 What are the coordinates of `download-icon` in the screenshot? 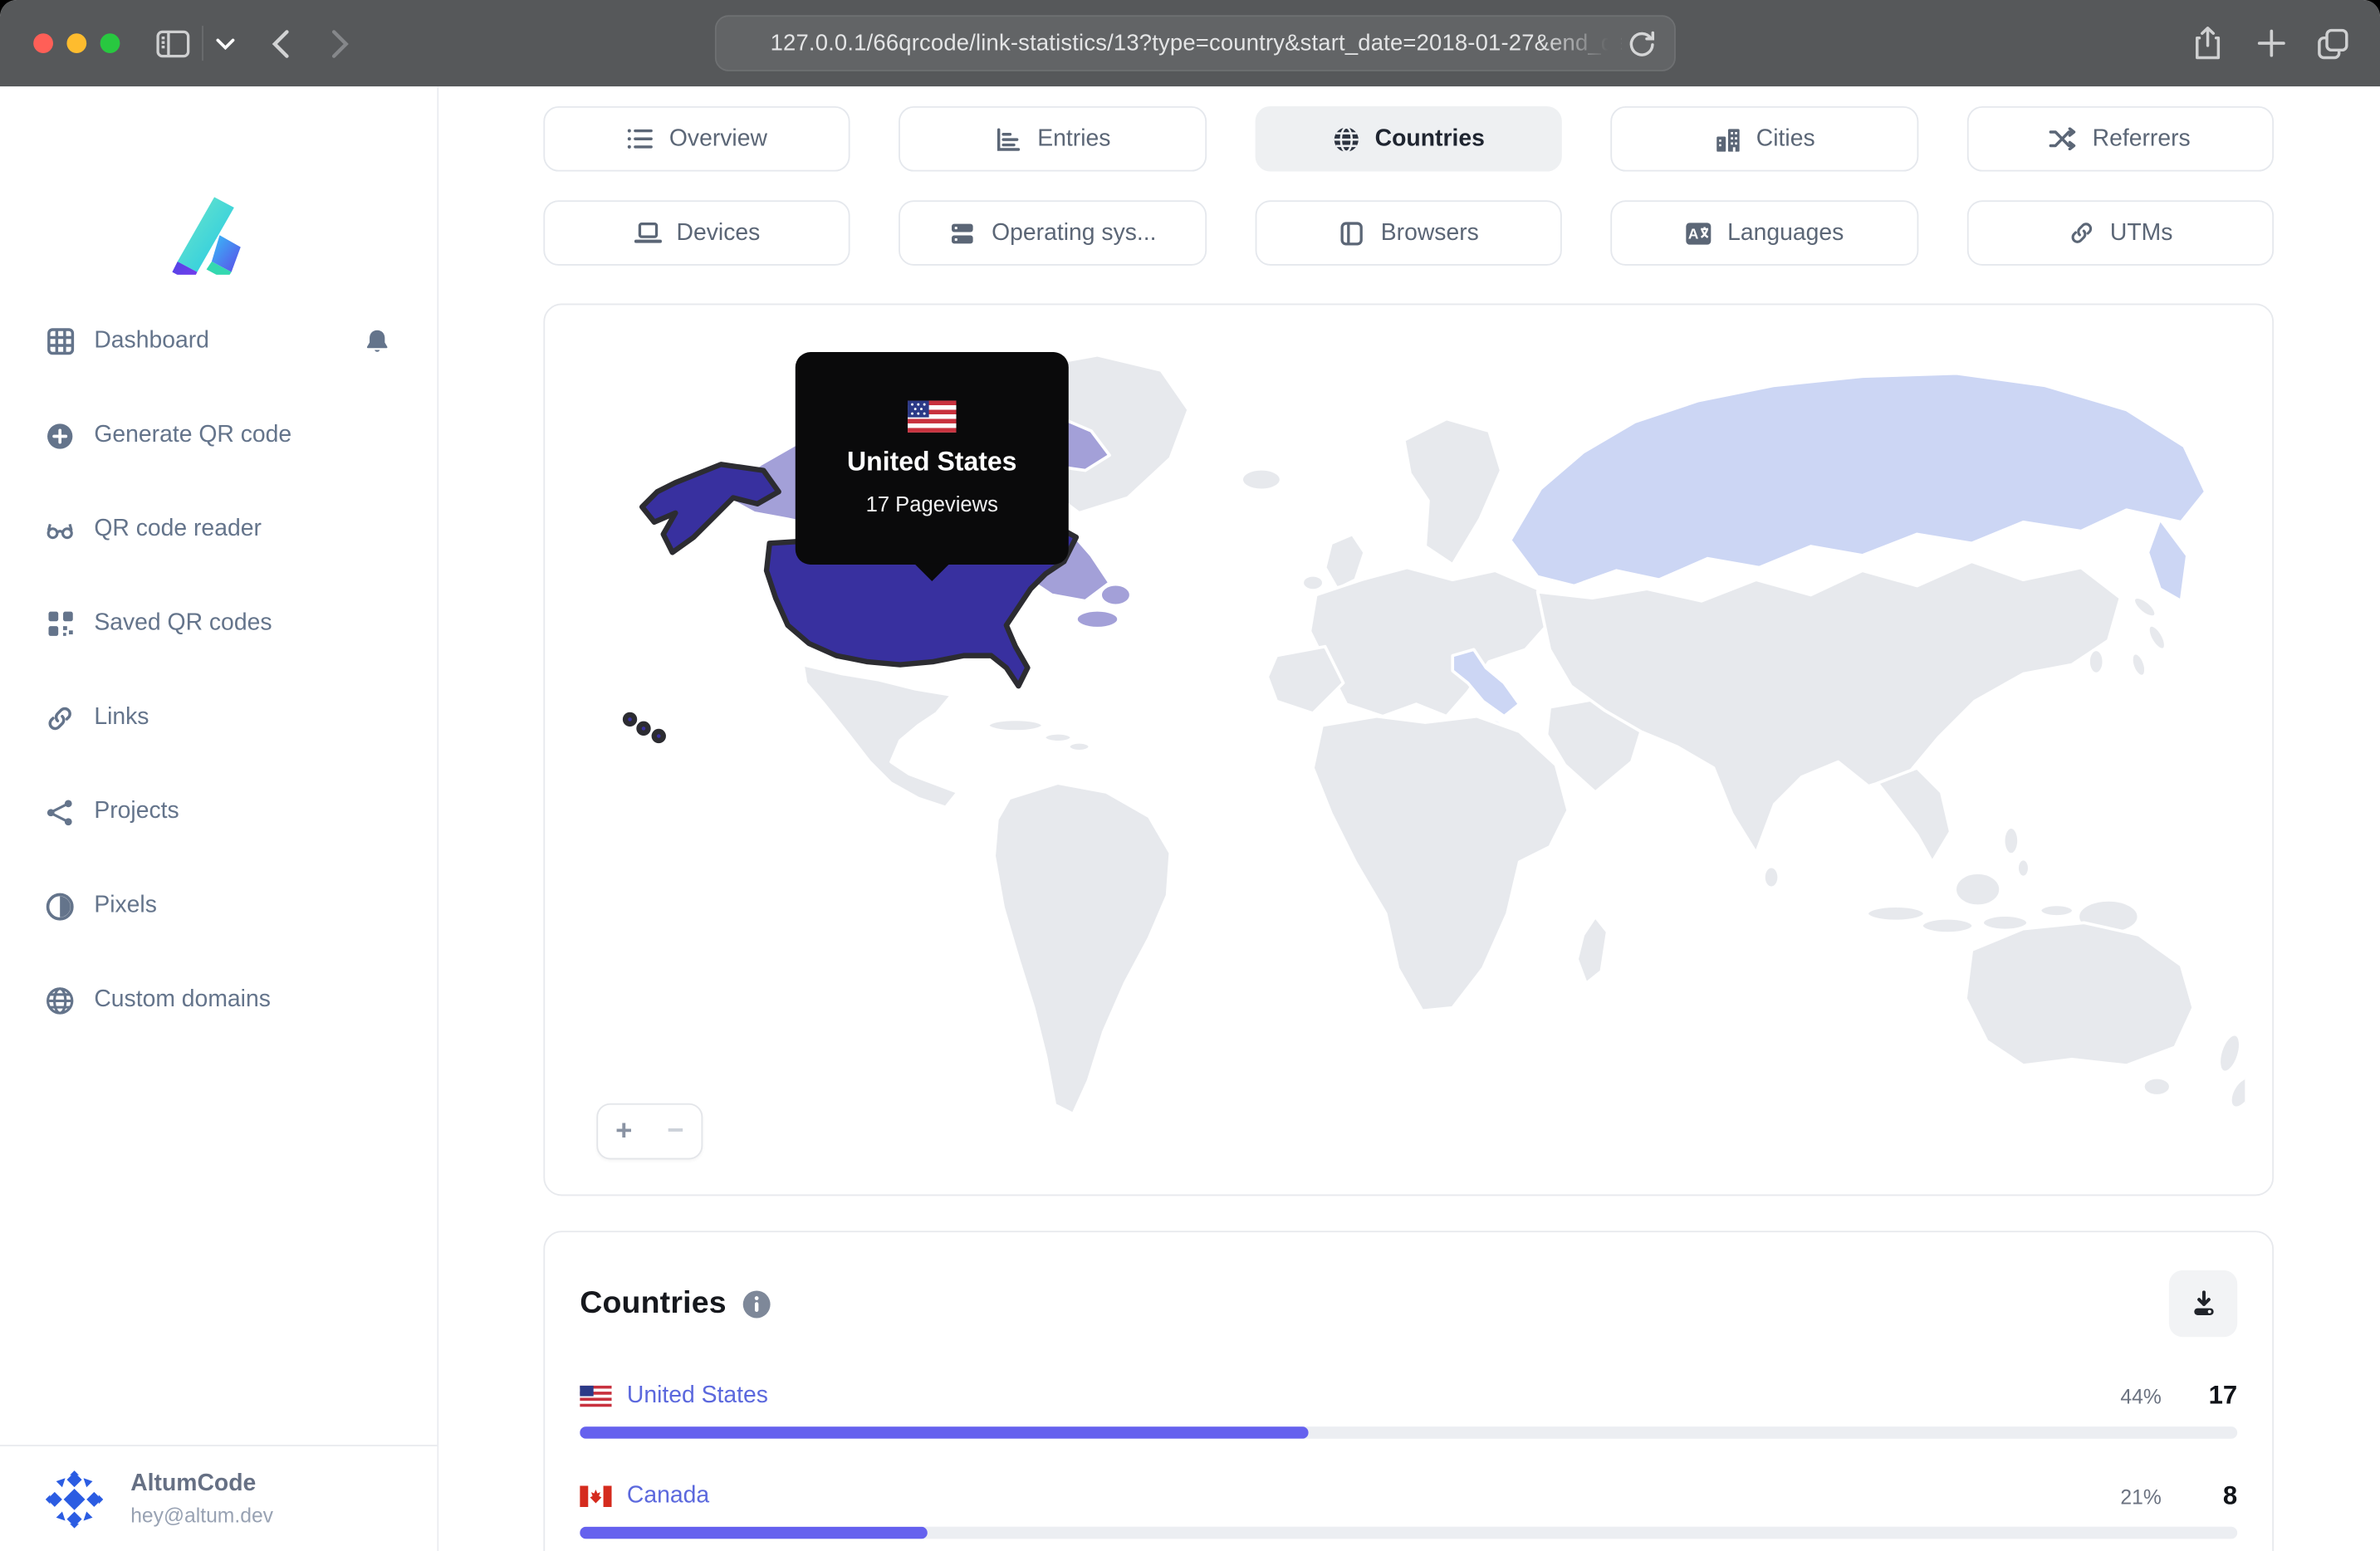 It's located at (2203, 1303).